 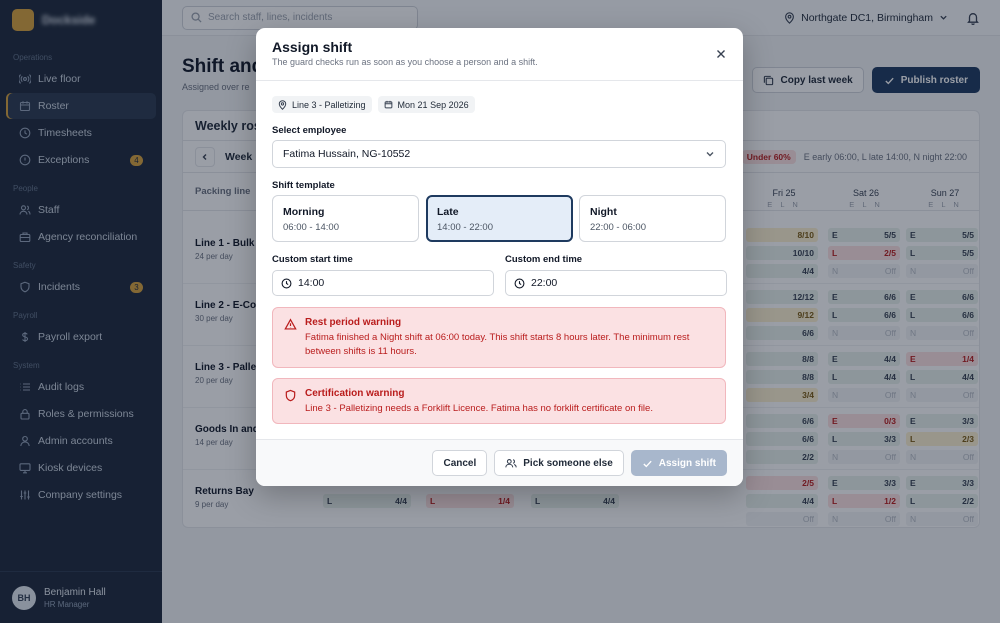 What do you see at coordinates (568, 463) in the screenshot?
I see `pick-someone-else-label: Pick someone else` at bounding box center [568, 463].